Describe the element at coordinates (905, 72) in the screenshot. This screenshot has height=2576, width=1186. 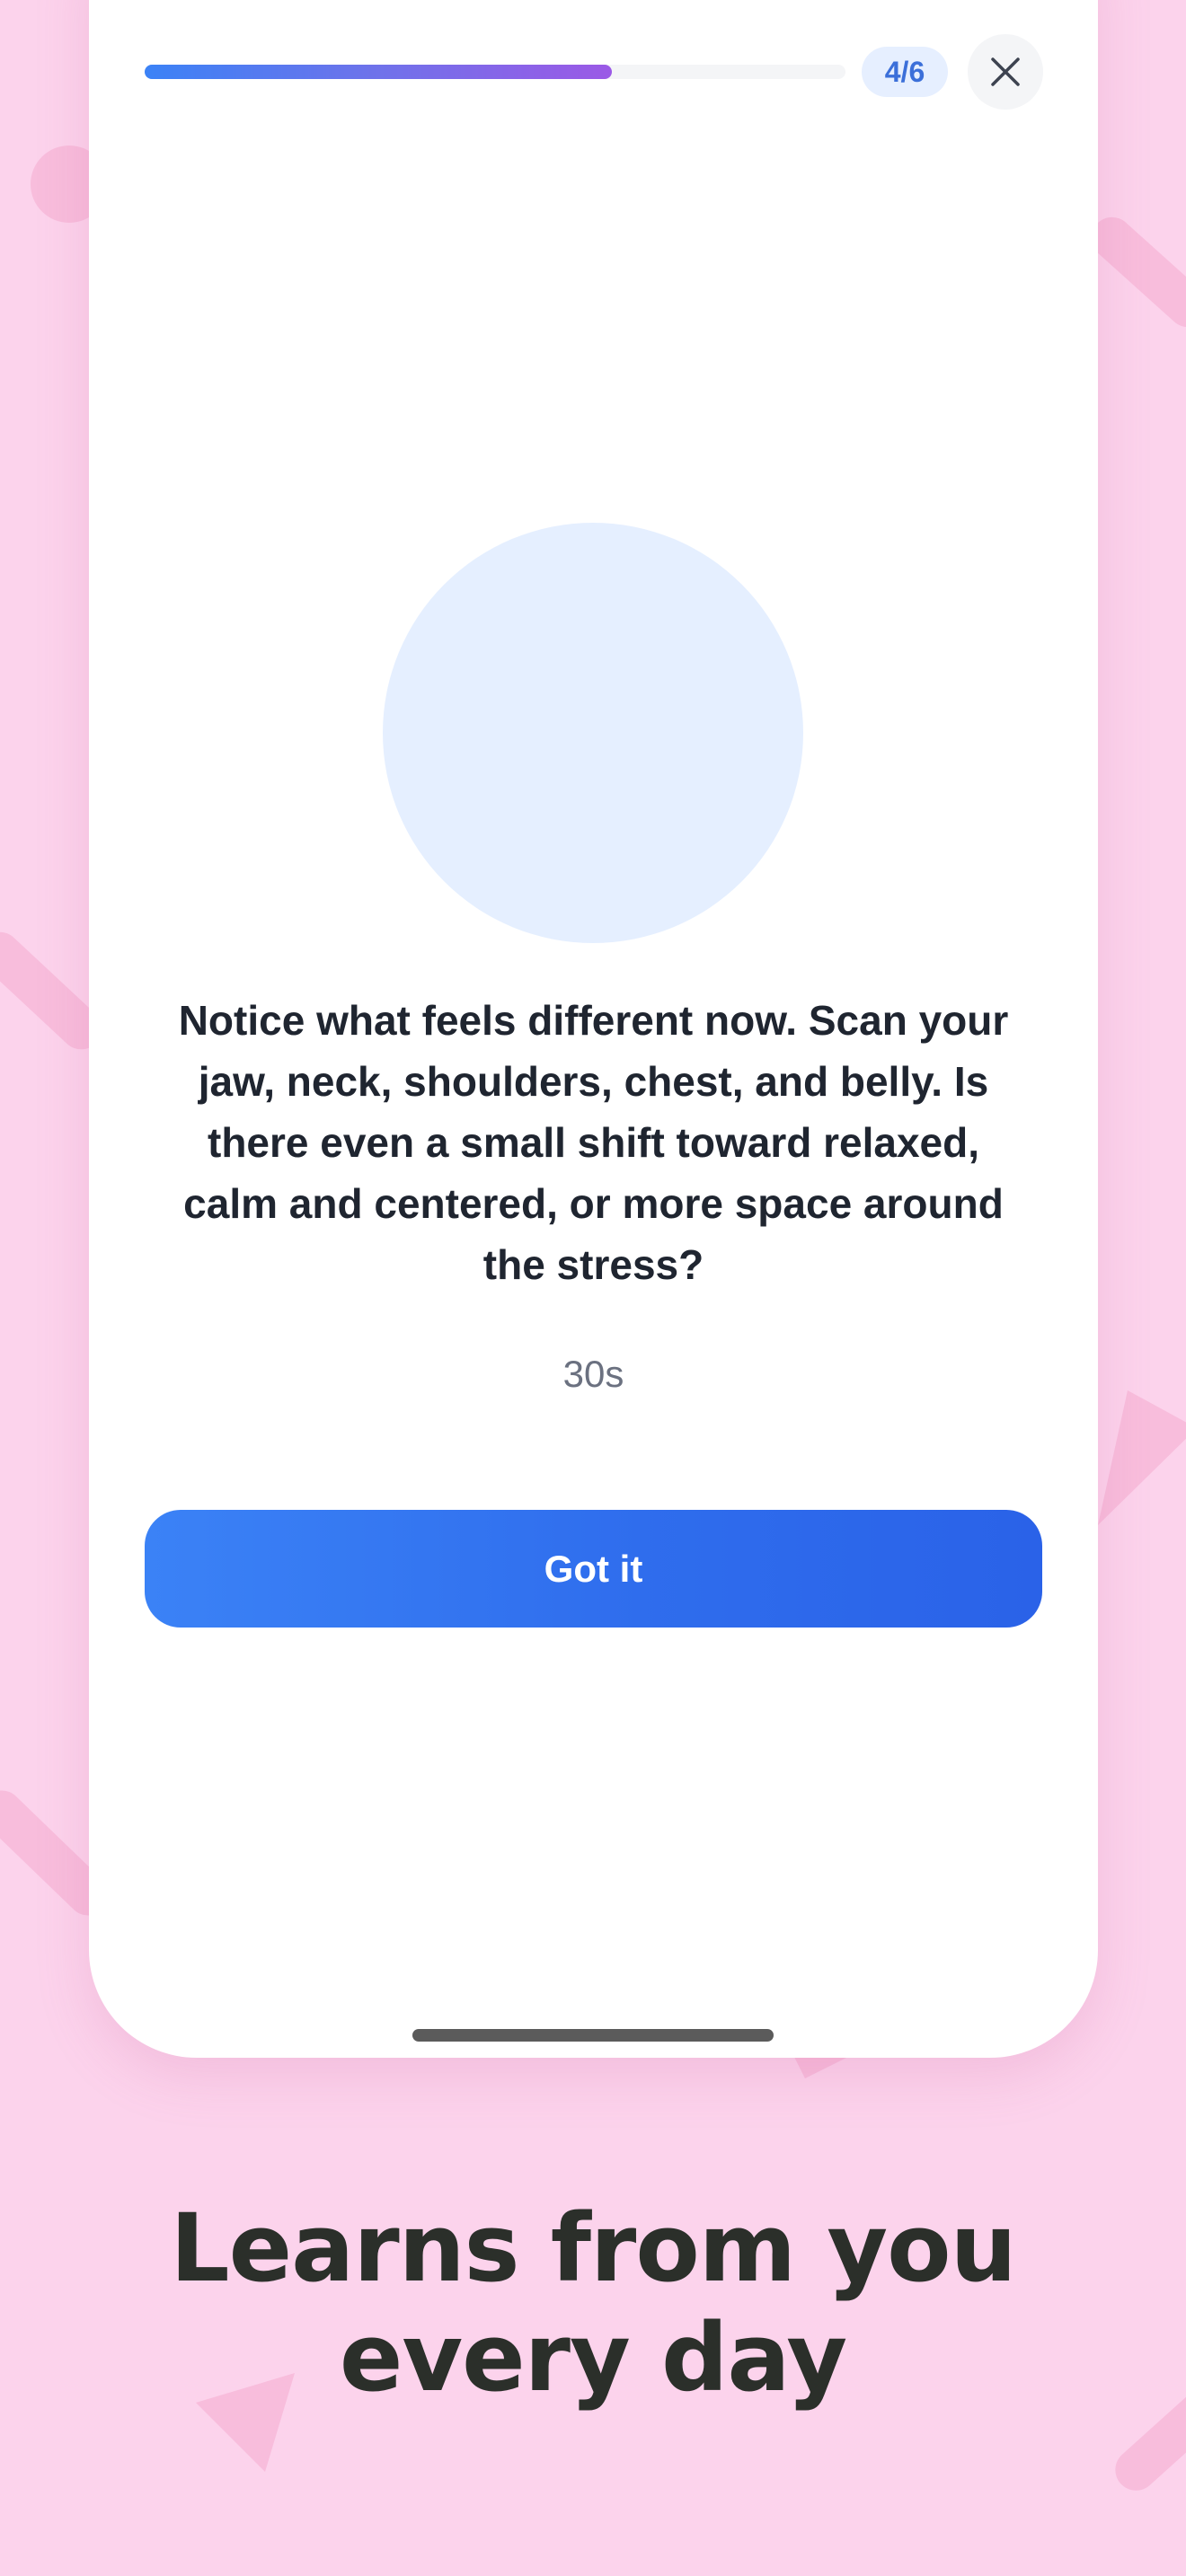
I see `step-counter-badge: 4/6` at that location.